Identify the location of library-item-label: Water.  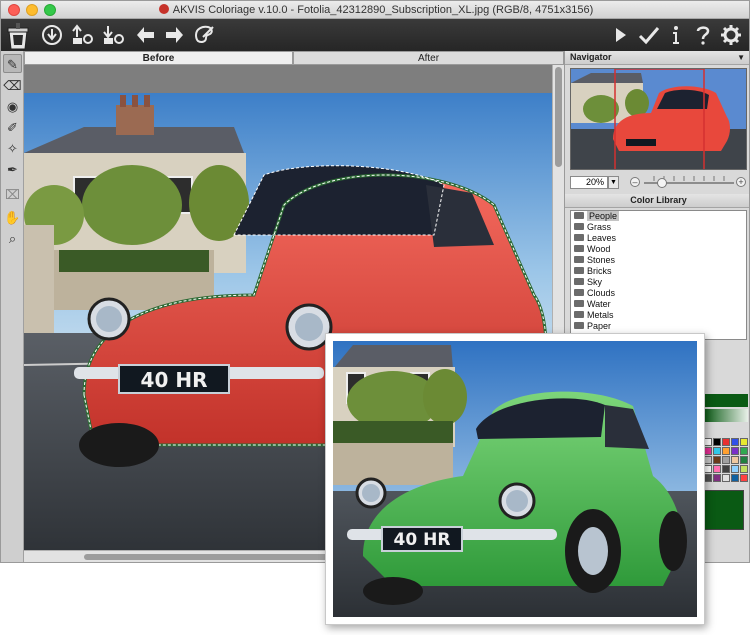
(599, 304).